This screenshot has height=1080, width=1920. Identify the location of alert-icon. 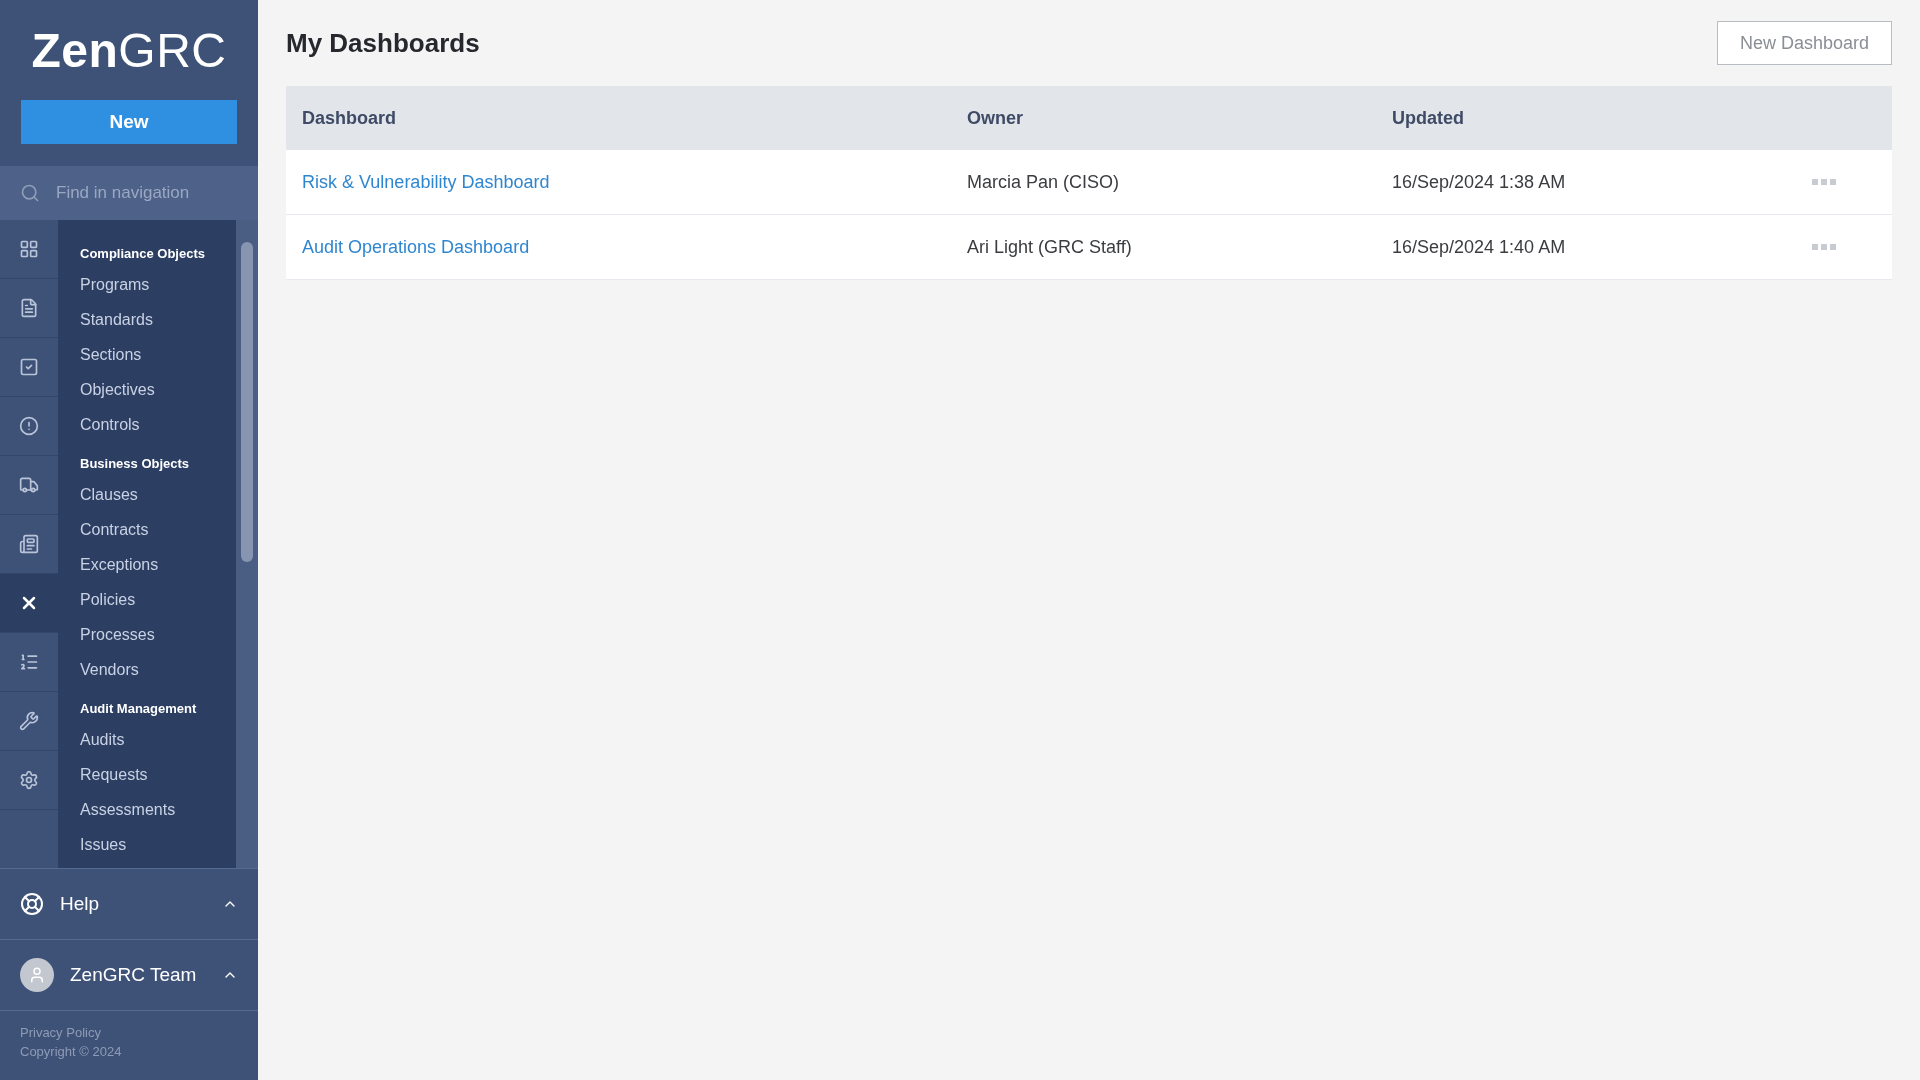
(29, 426).